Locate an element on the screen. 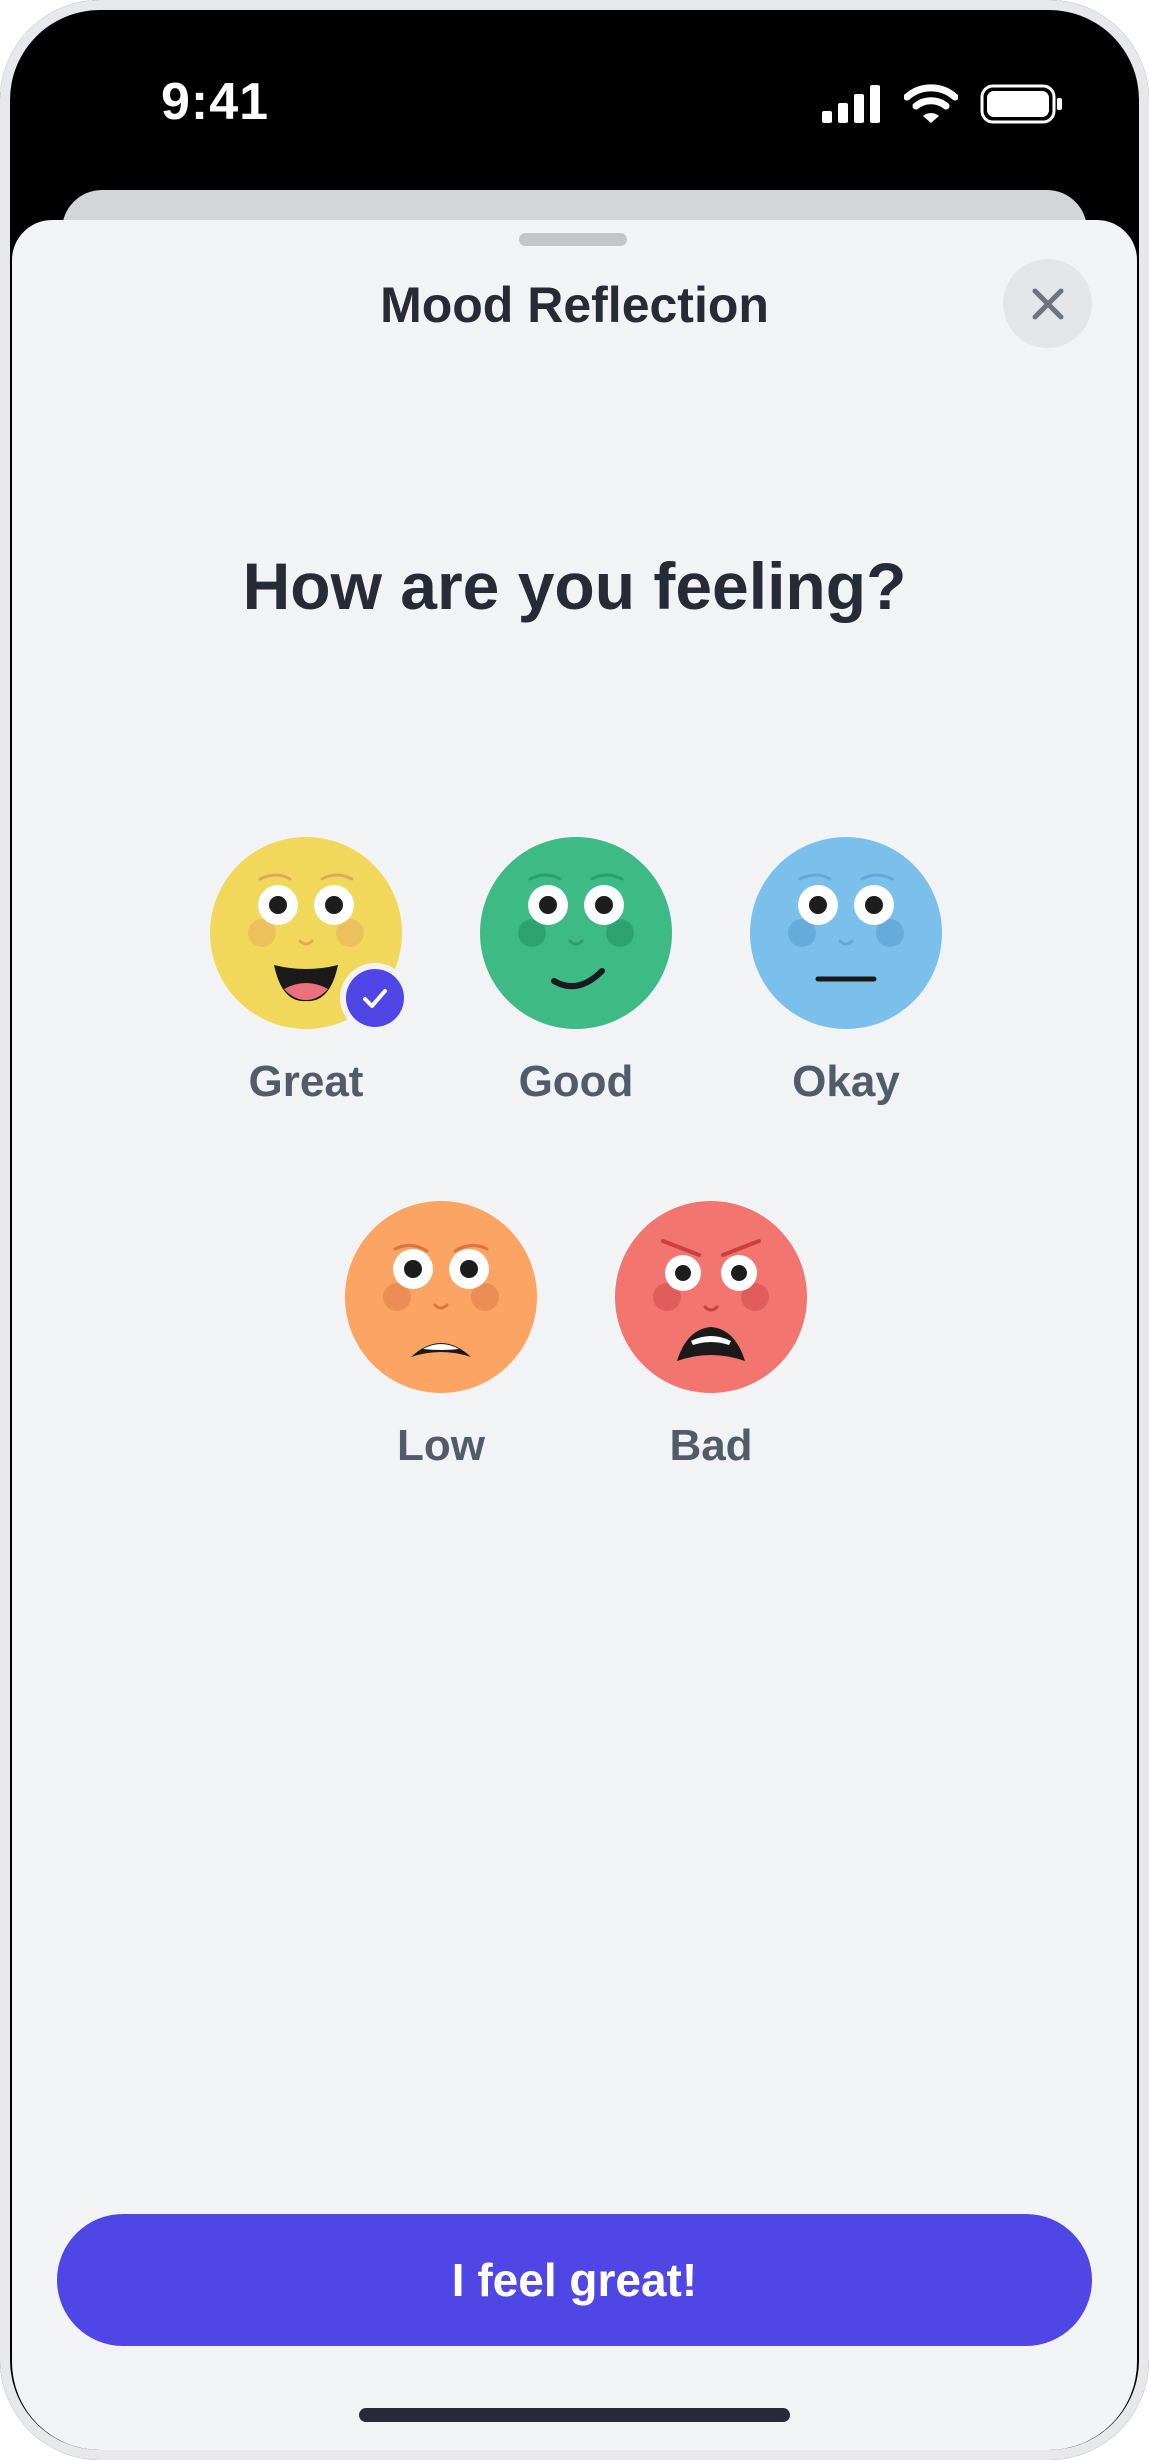  home-indicator is located at coordinates (574, 2415).